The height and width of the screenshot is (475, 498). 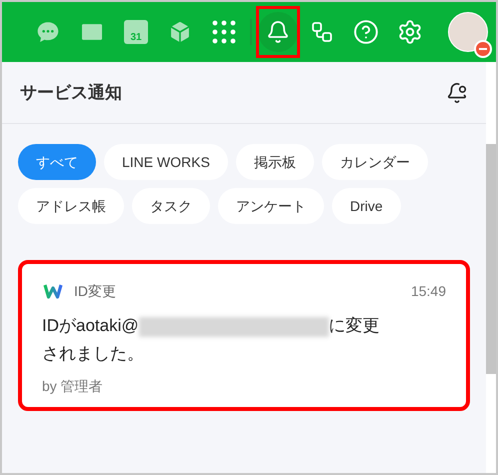 What do you see at coordinates (457, 93) in the screenshot?
I see `notification-settings-icon` at bounding box center [457, 93].